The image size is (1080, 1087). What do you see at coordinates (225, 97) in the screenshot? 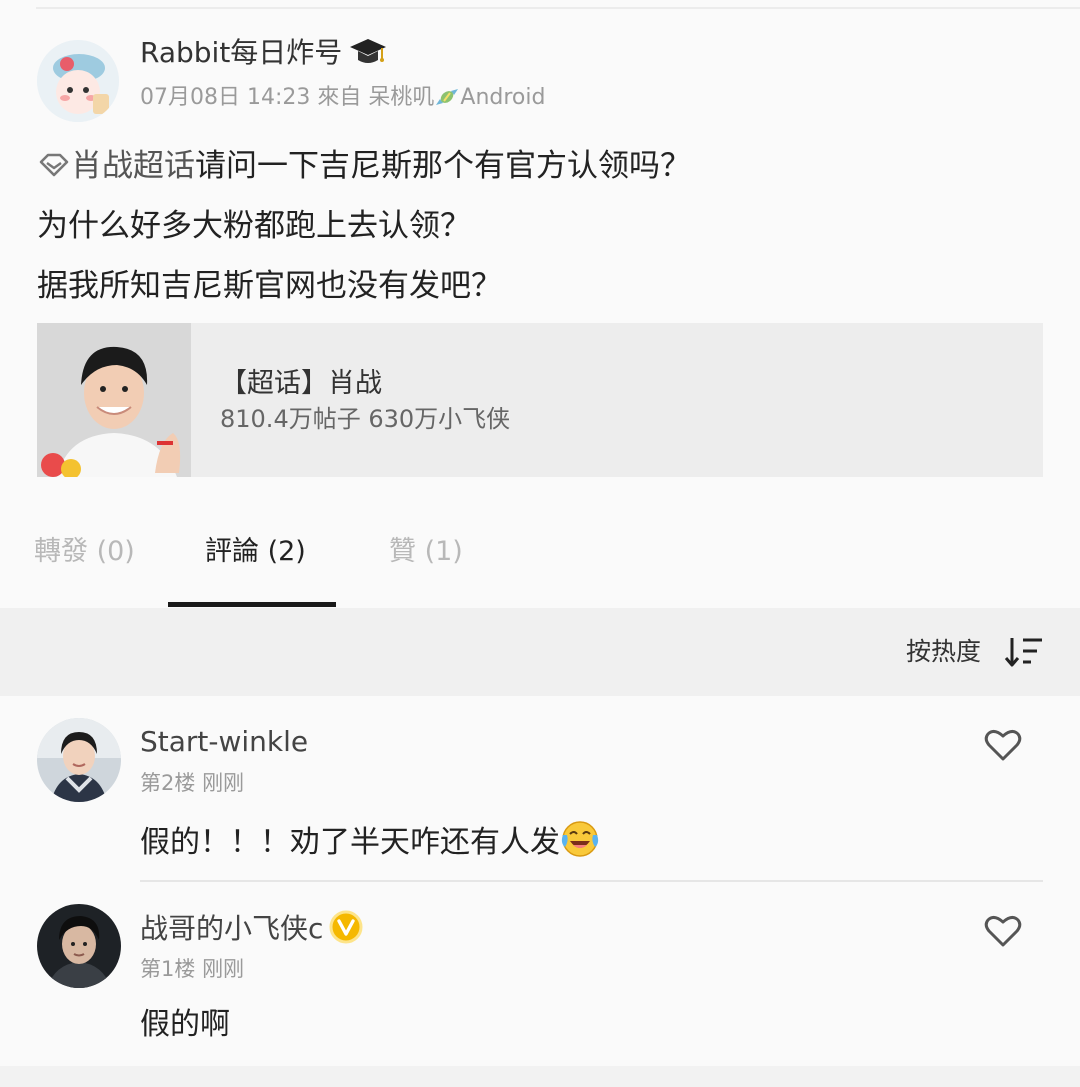
I see `post-timestamp: 07月08日 14:23` at bounding box center [225, 97].